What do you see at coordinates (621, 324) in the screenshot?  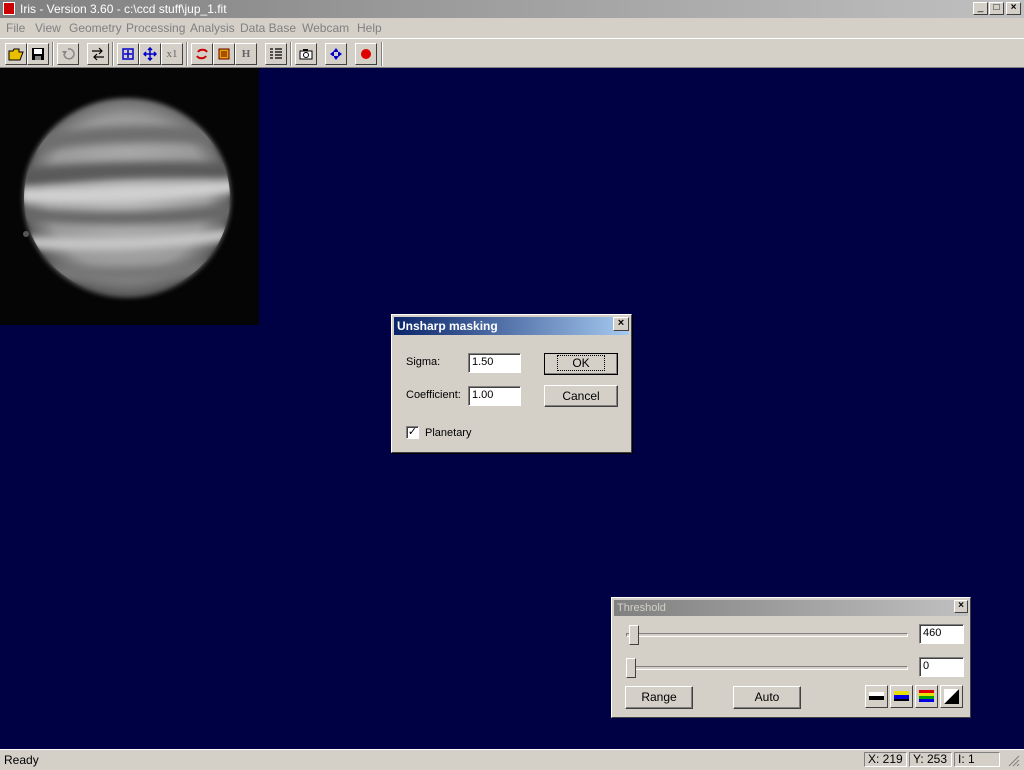 I see `dialog-close-button: ×` at bounding box center [621, 324].